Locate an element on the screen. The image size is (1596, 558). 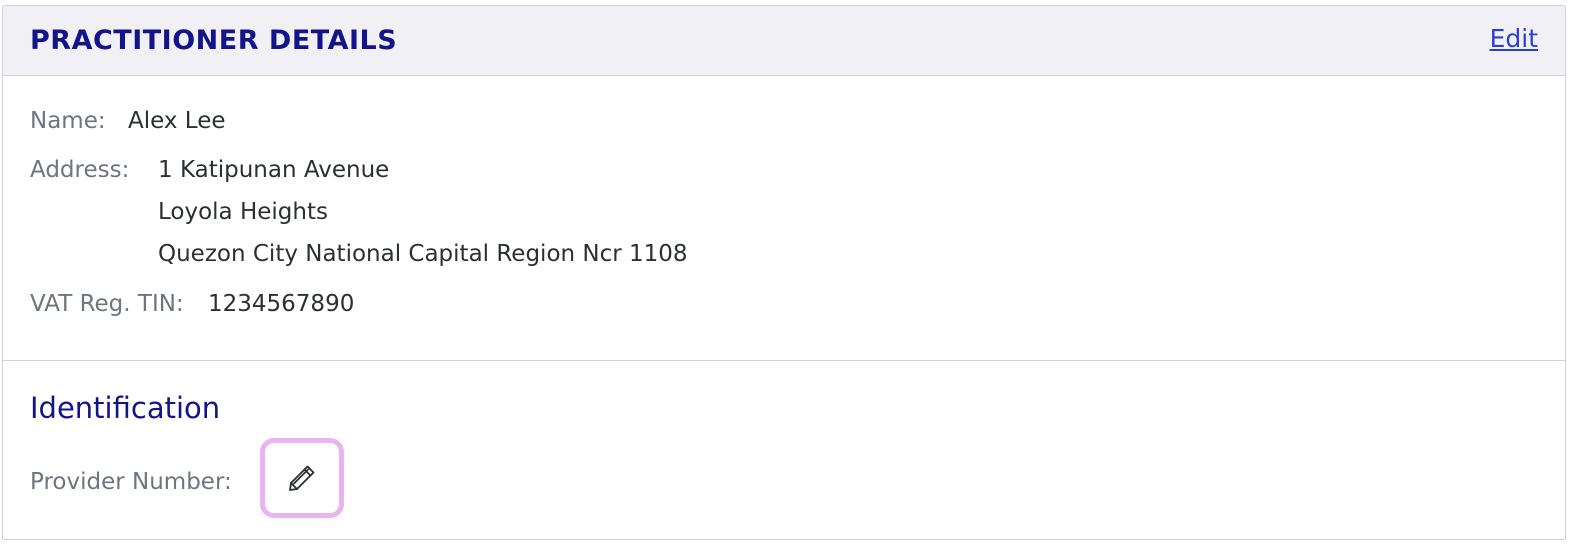
name-value: Alex Lee is located at coordinates (177, 121).